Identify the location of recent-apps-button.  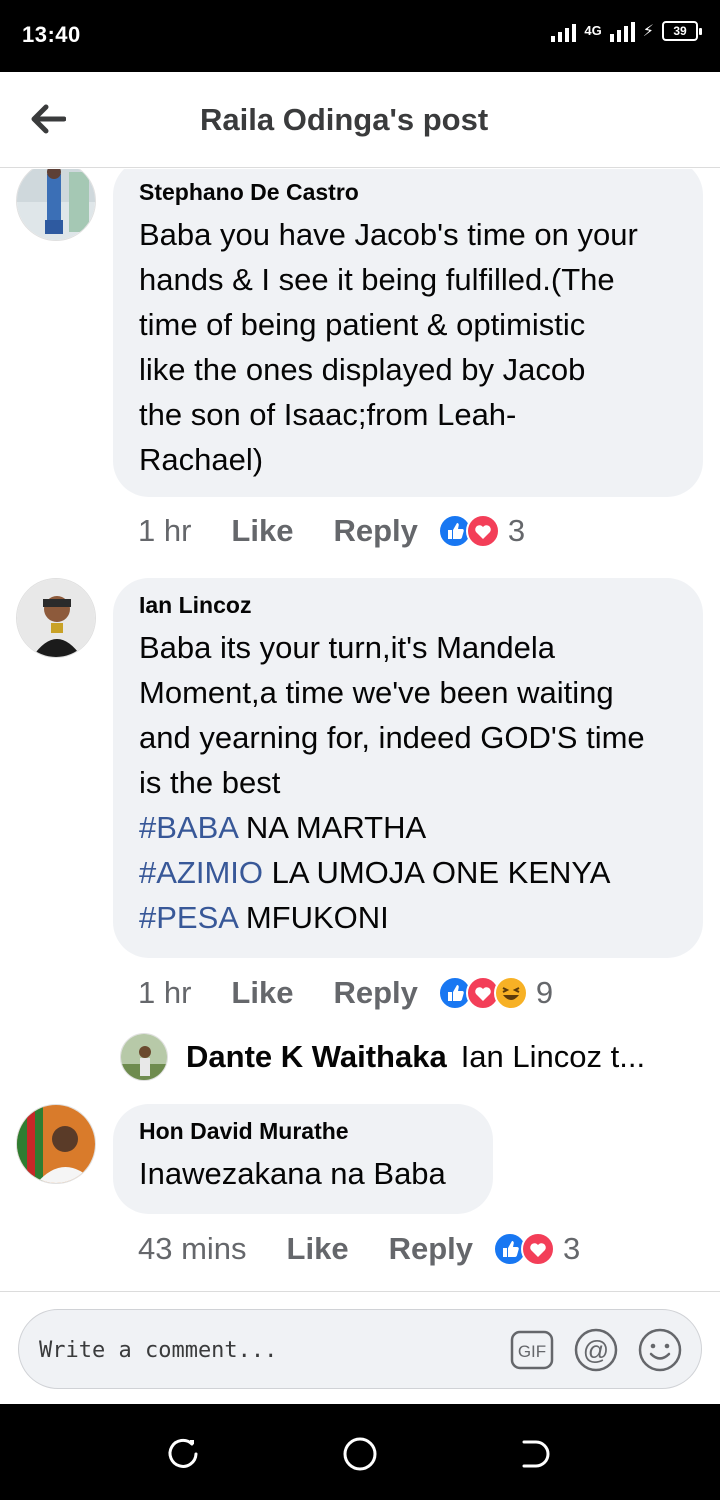
(184, 1454).